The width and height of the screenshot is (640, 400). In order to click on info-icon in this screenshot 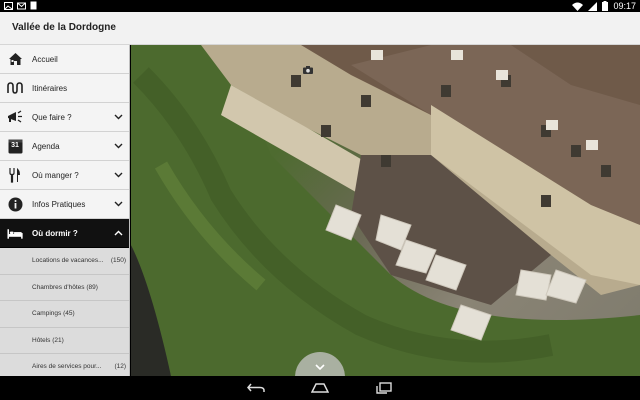, I will do `click(15, 204)`.